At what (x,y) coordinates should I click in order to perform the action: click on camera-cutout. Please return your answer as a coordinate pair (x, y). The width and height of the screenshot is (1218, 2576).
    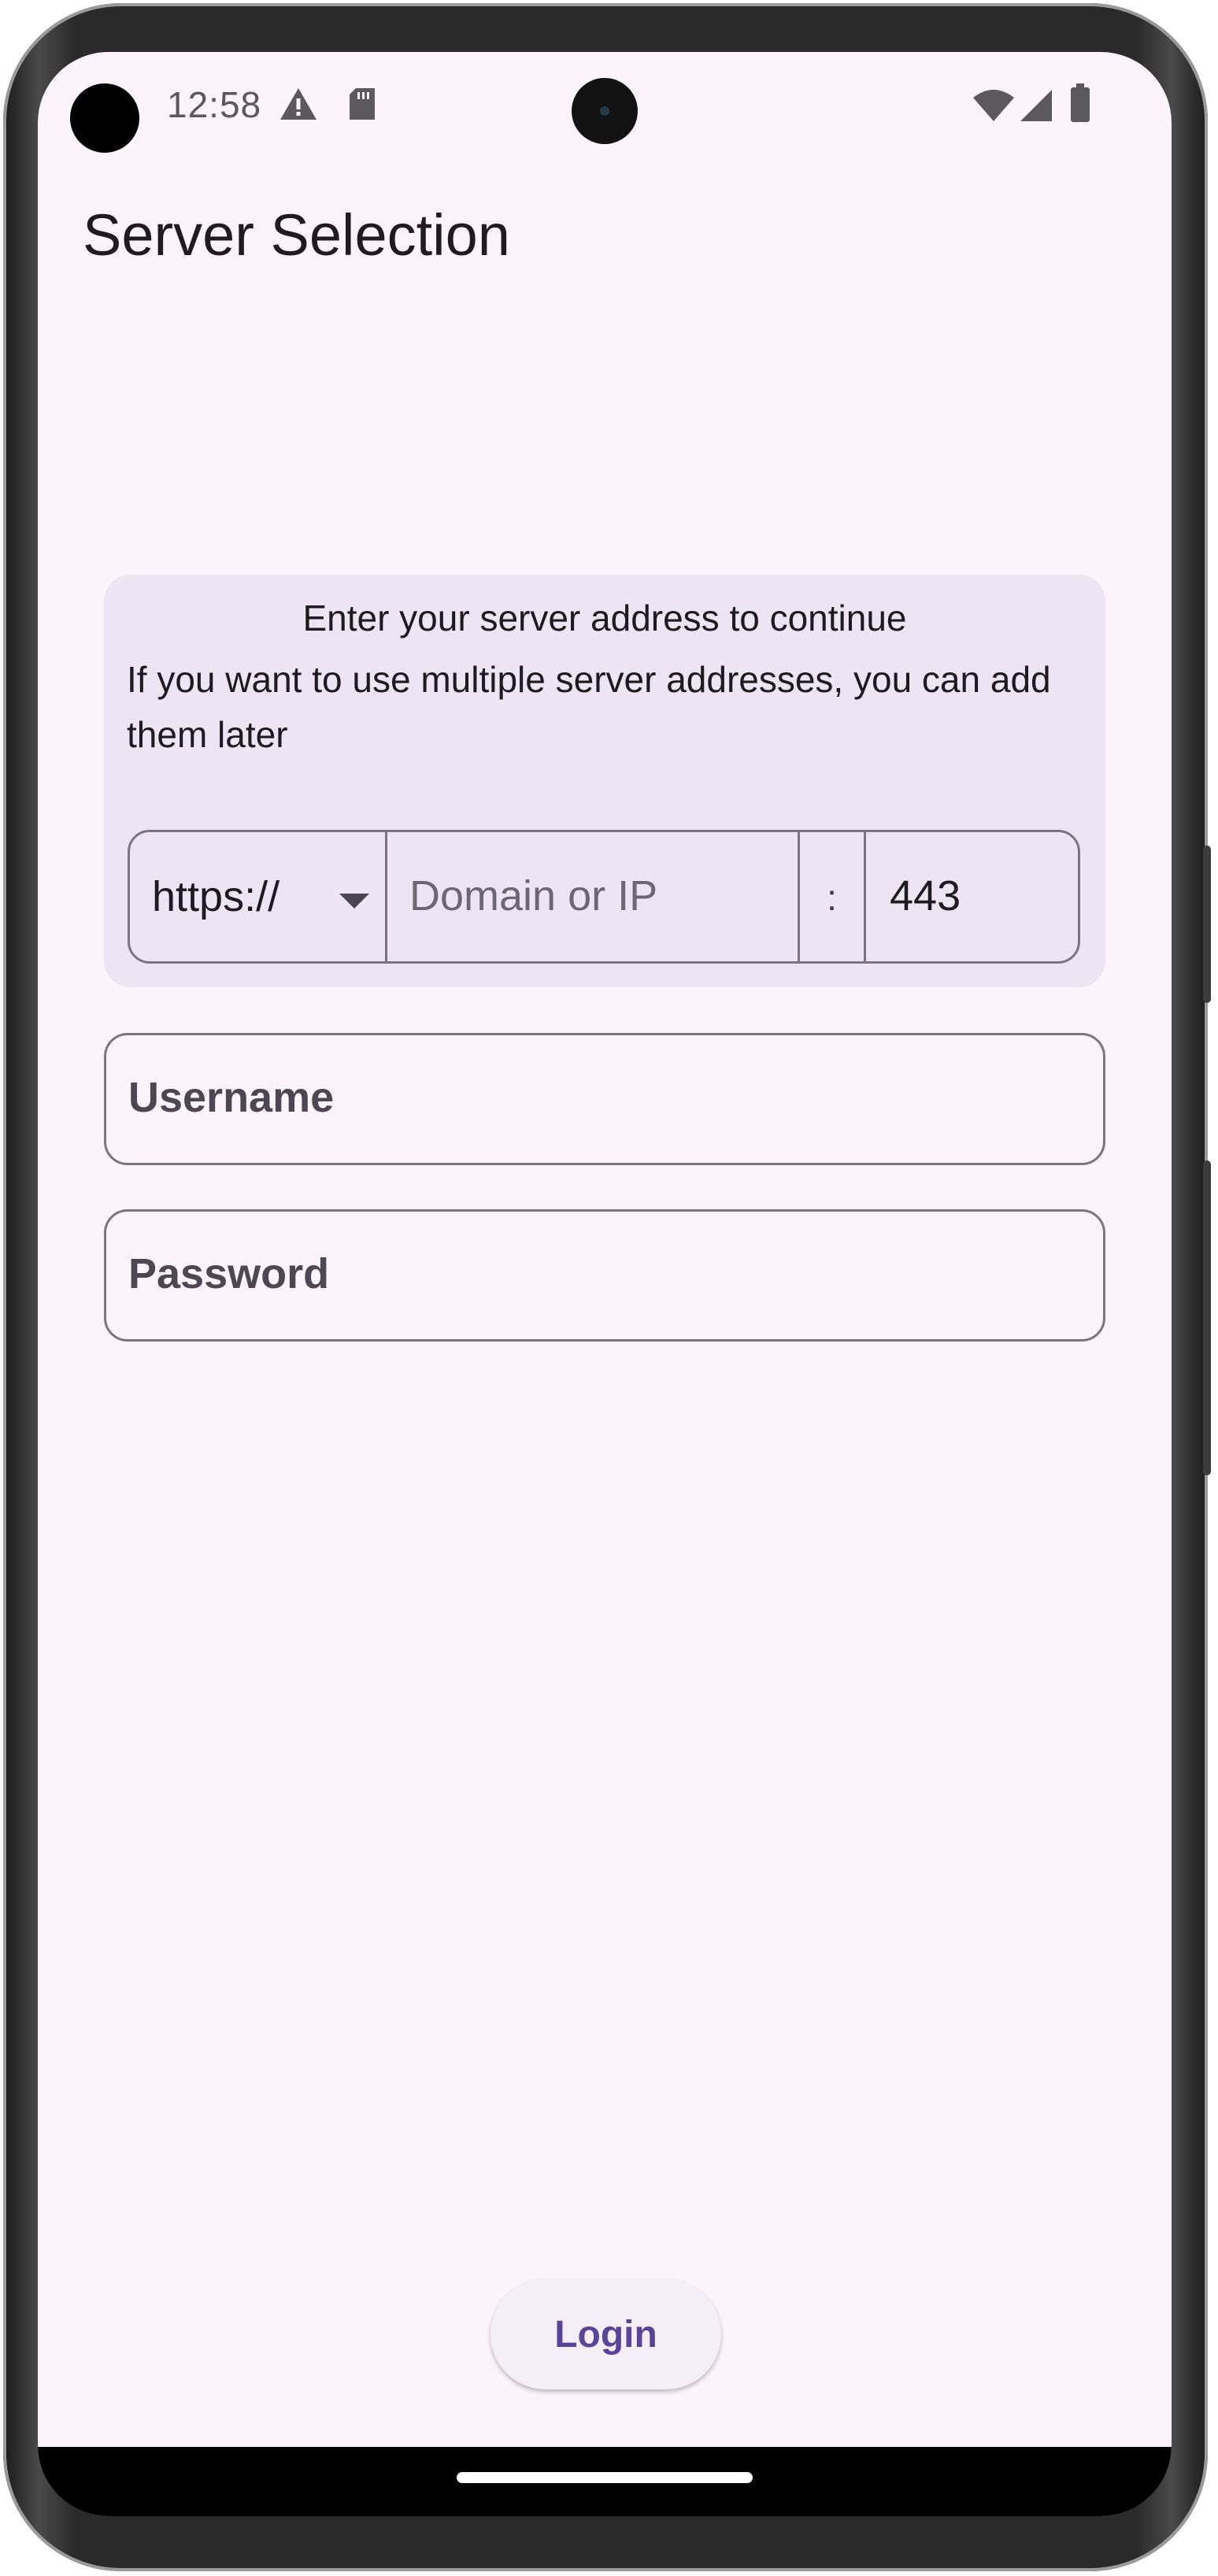
    Looking at the image, I should click on (104, 118).